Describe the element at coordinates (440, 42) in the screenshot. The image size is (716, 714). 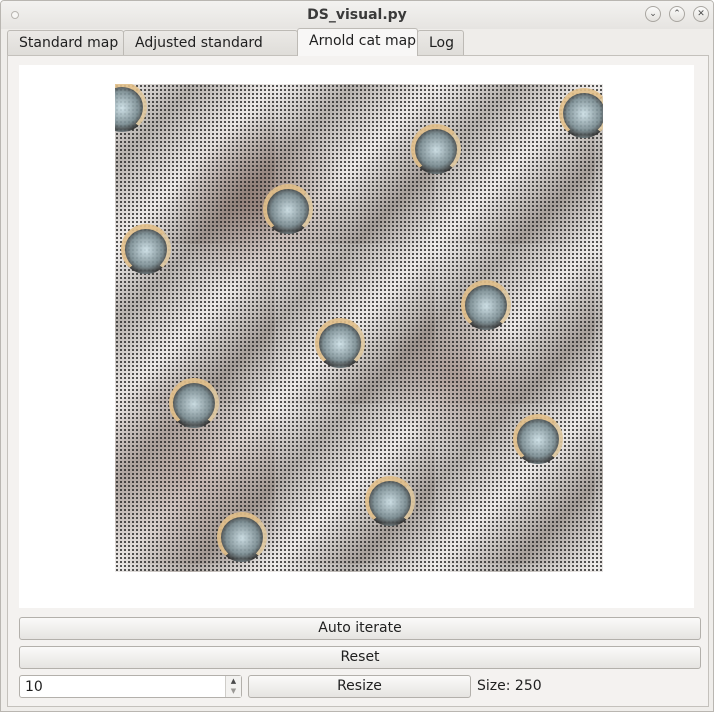
I see `tab-log: Log` at that location.